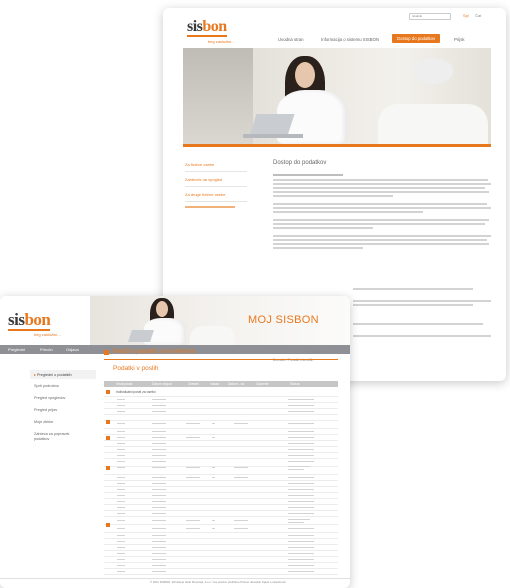 The width and height of the screenshot is (510, 588). I want to click on nav-about-sisbon: Informacija o sistemu SISBON, so click(350, 39).